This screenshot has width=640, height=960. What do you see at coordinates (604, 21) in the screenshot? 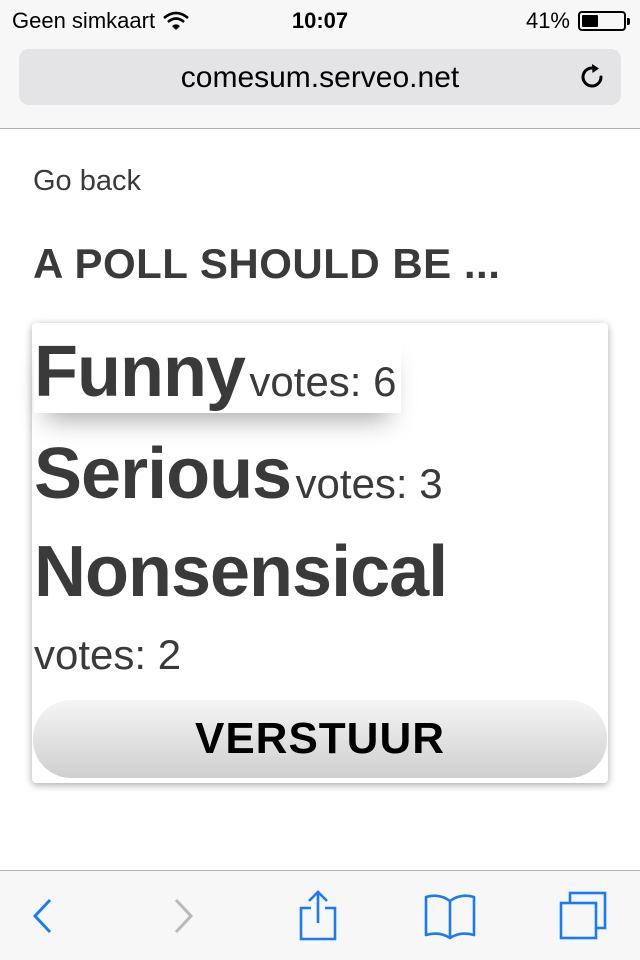
I see `battery-icon` at bounding box center [604, 21].